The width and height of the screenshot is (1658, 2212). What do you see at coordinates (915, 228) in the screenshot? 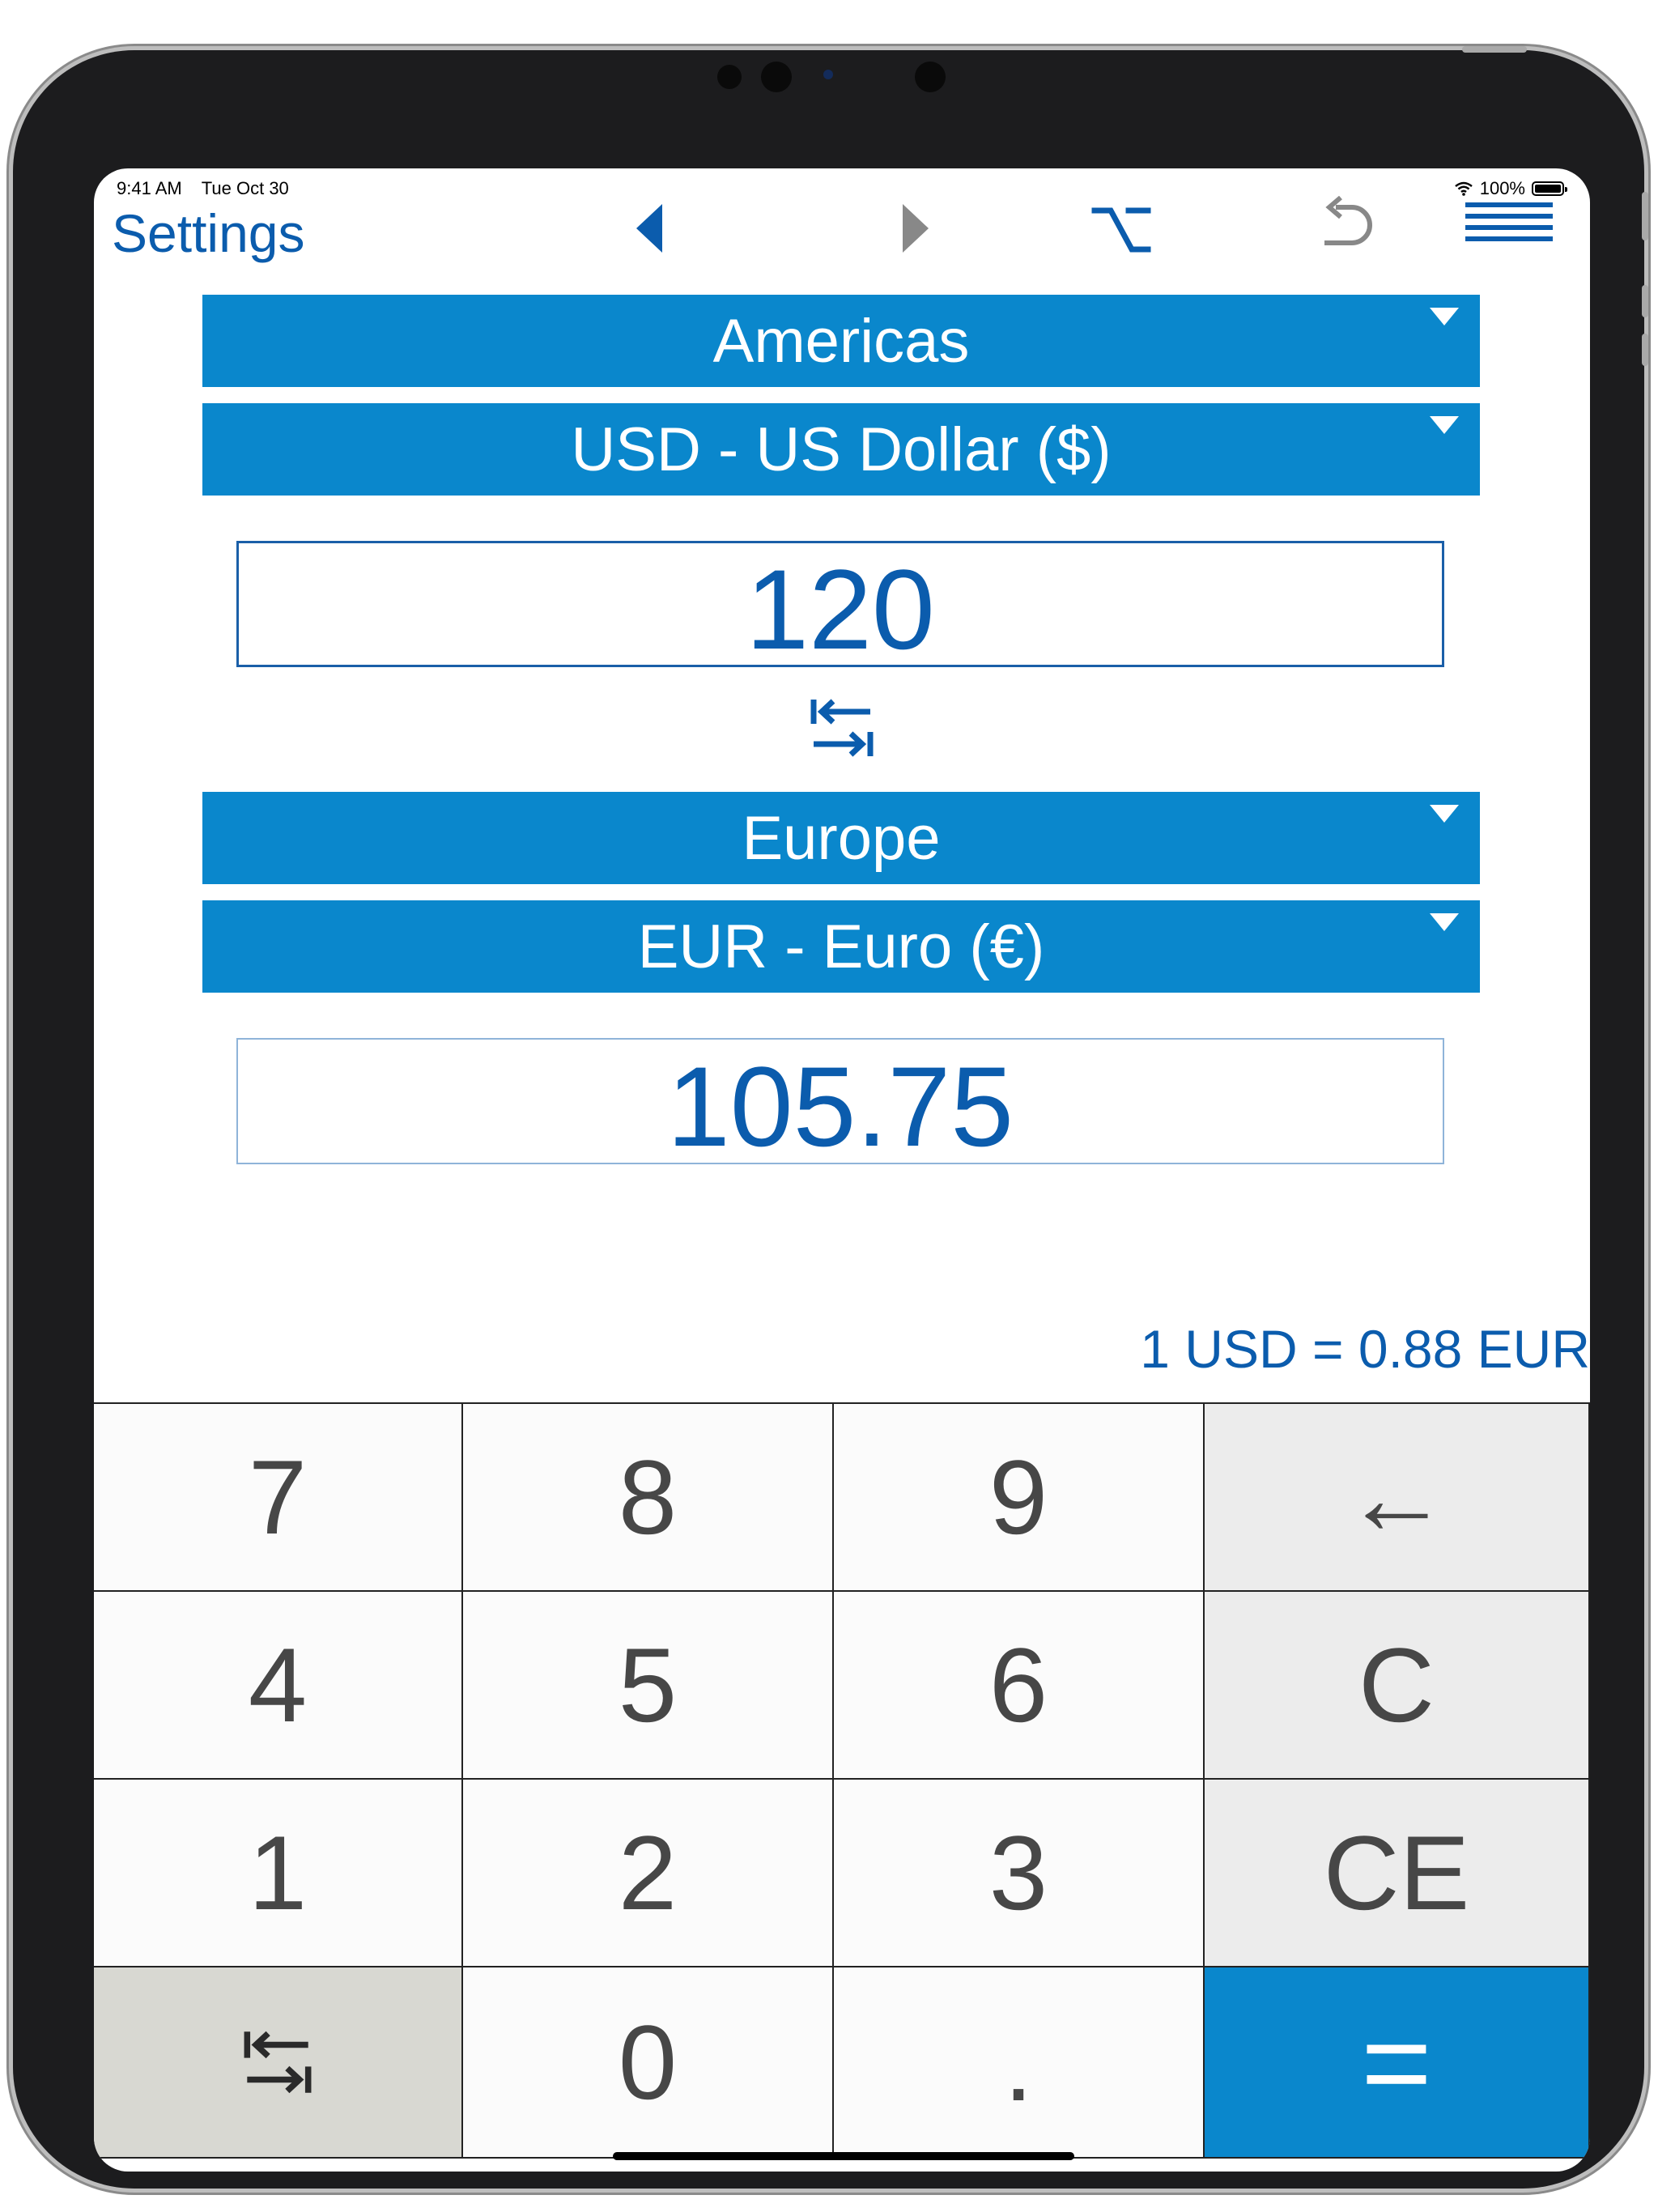
I see `forward-arrow-icon` at bounding box center [915, 228].